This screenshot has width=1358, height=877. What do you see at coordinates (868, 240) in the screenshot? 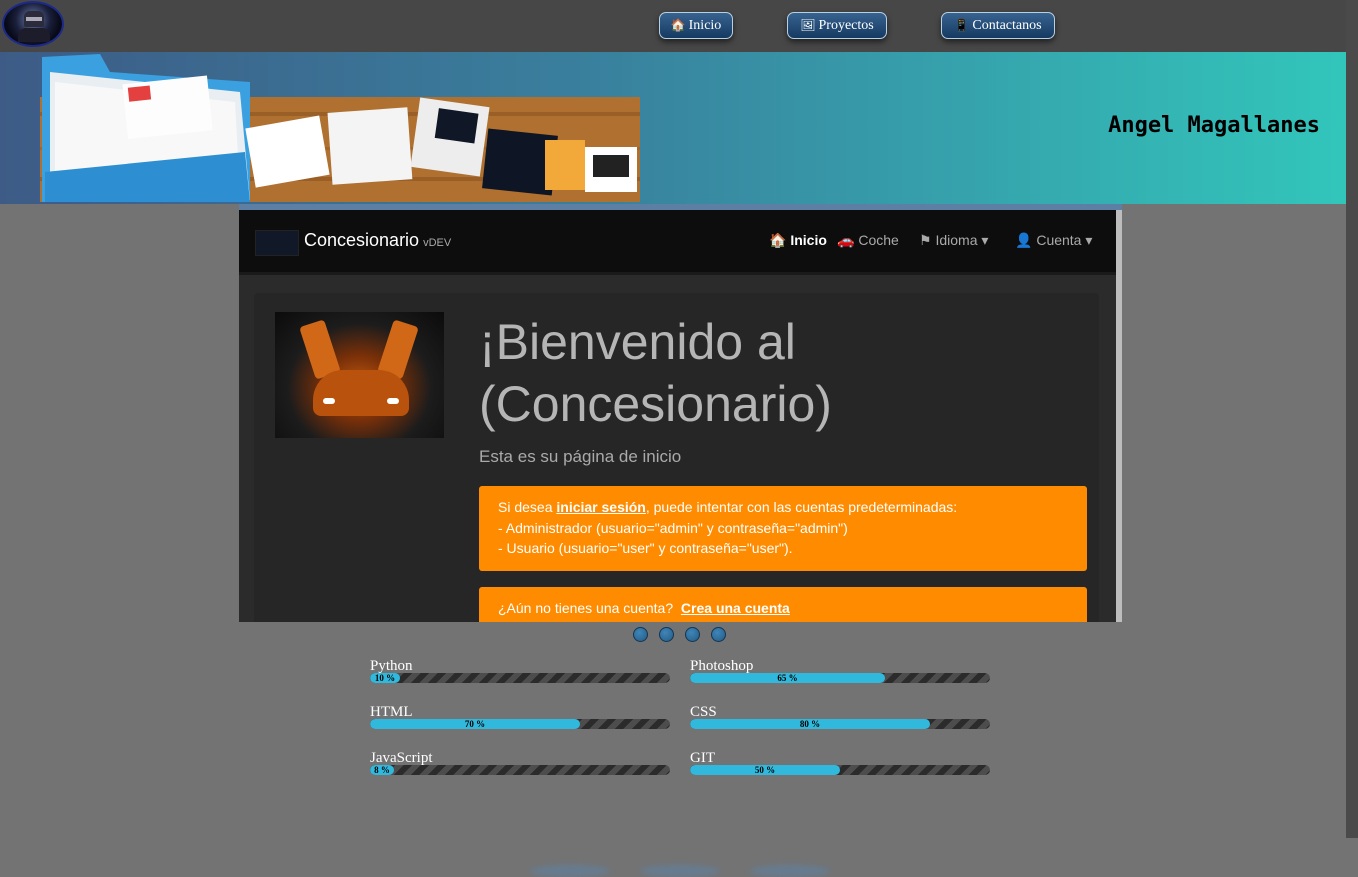
I see `project-nav-coche: 🚗 Coche` at bounding box center [868, 240].